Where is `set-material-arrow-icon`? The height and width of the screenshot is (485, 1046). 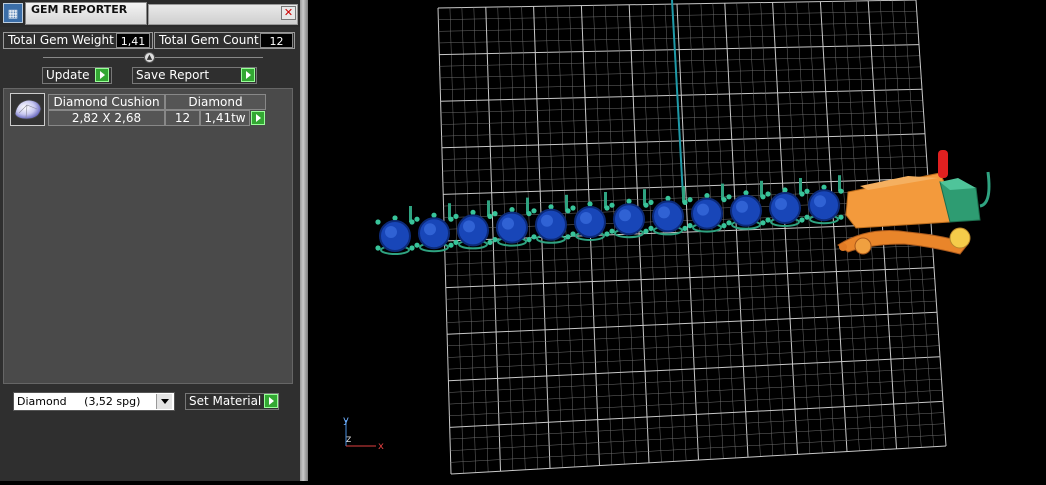
set-material-arrow-icon is located at coordinates (271, 401).